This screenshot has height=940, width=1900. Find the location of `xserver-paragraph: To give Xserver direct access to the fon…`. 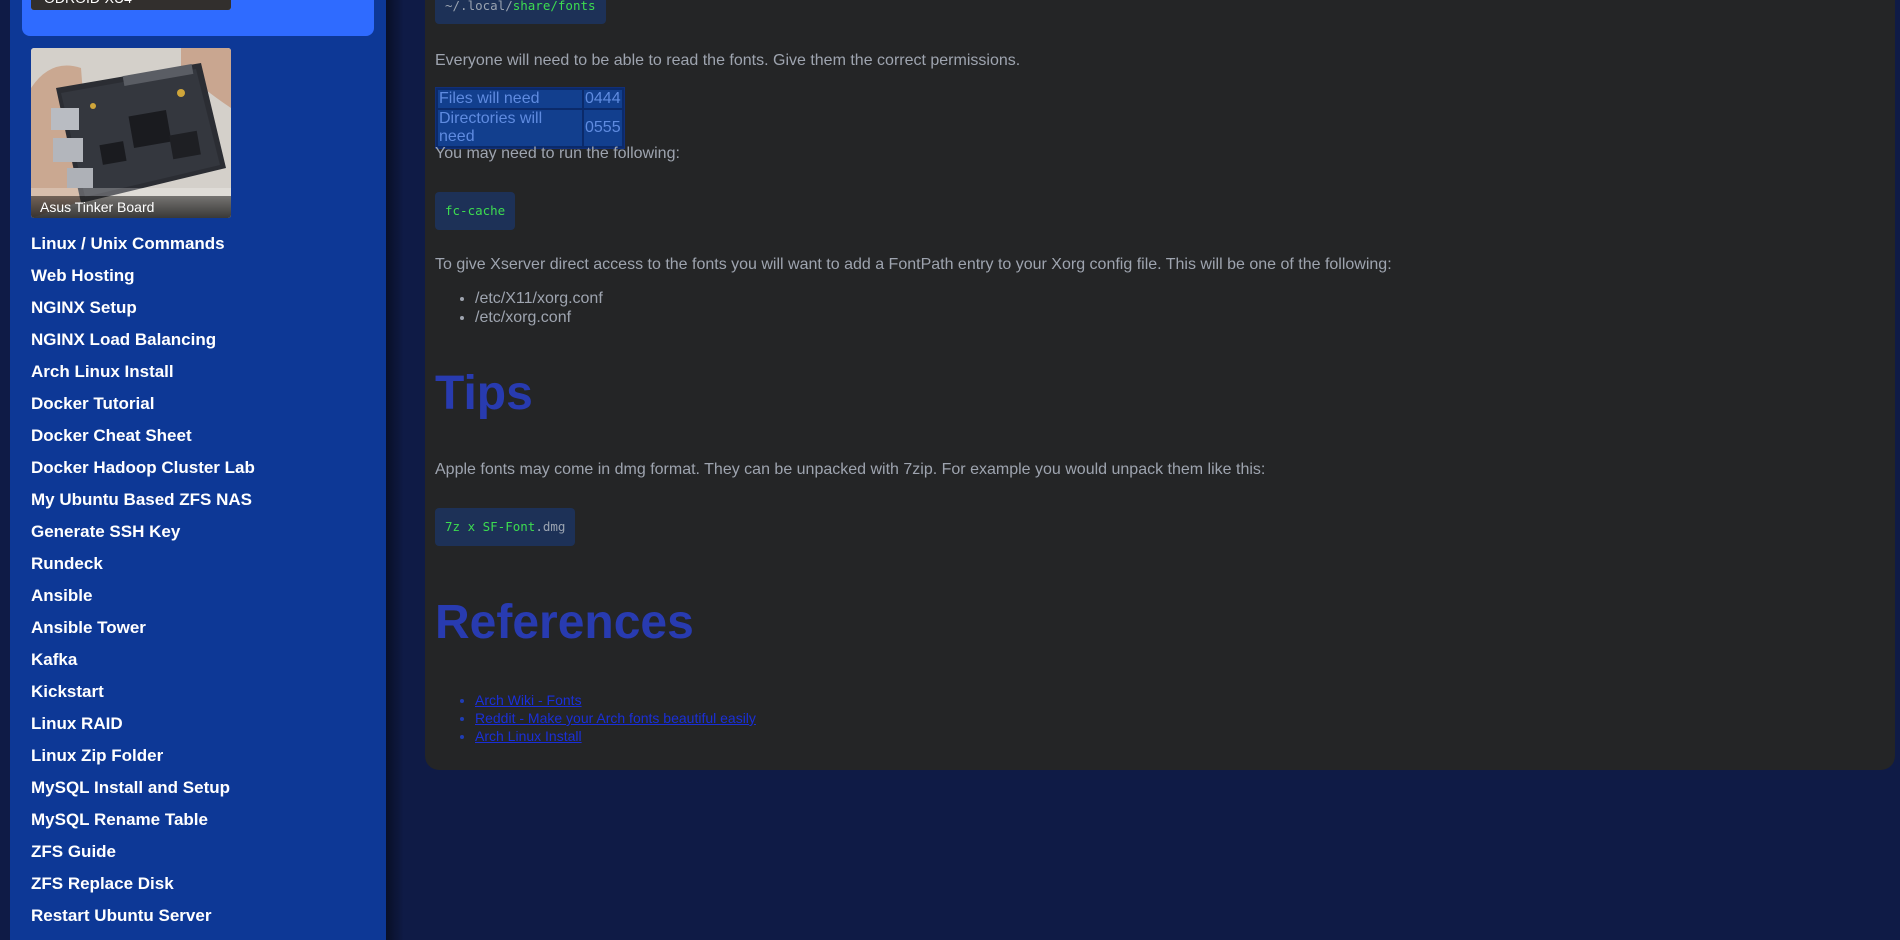

xserver-paragraph: To give Xserver direct access to the fon… is located at coordinates (913, 264).